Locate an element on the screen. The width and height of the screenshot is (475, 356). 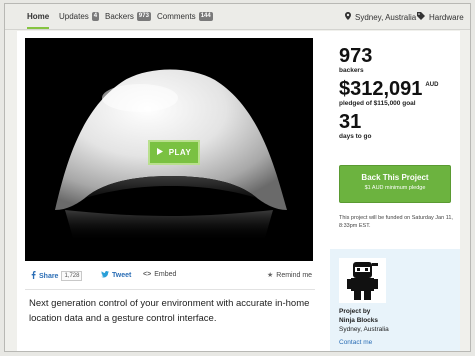
tweet-button: Tweet is located at coordinates (116, 275).